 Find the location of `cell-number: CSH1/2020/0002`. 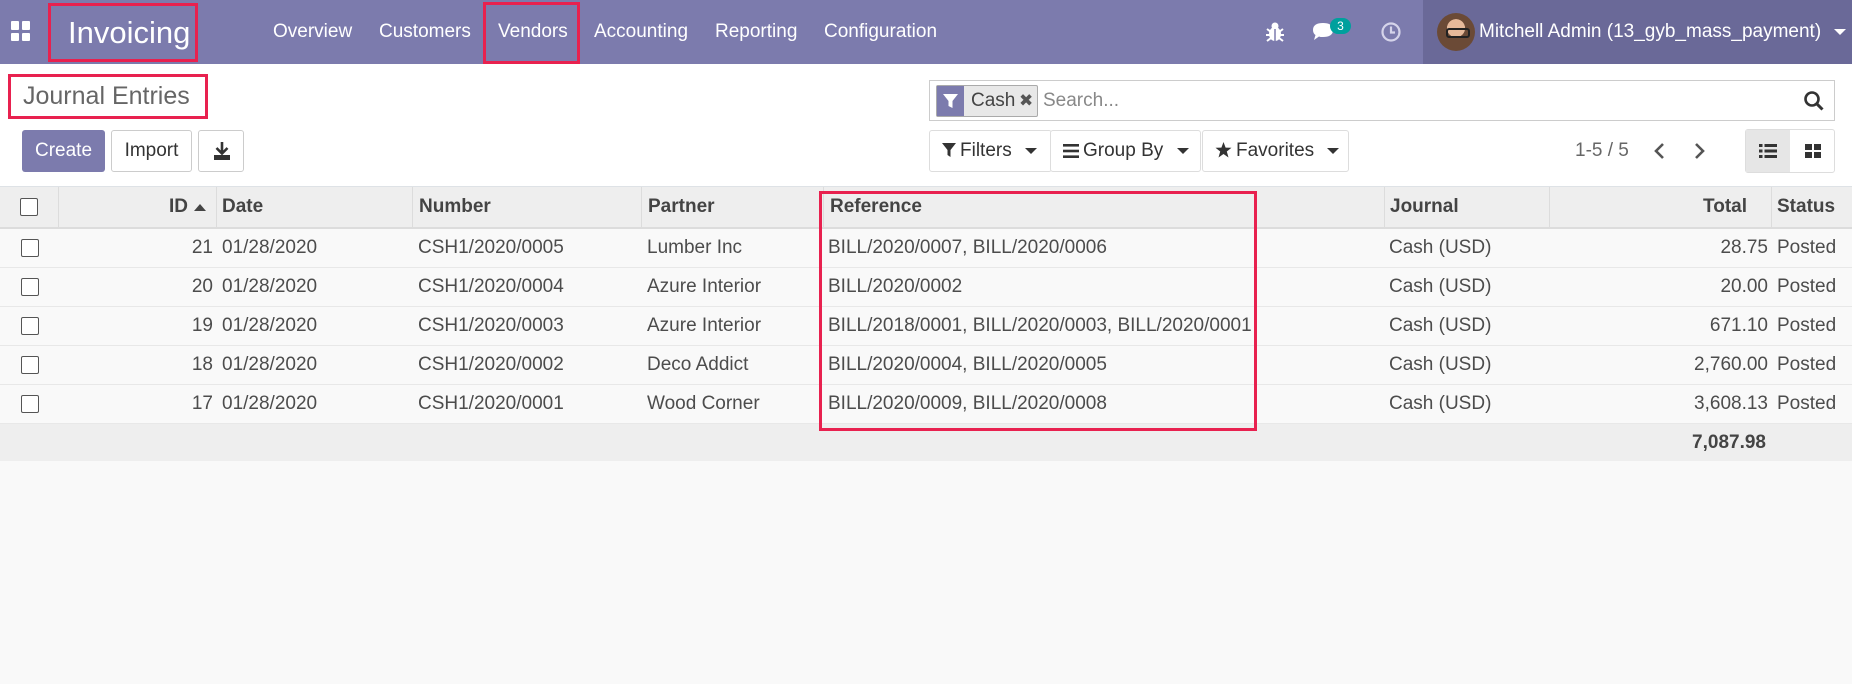

cell-number: CSH1/2020/0002 is located at coordinates (491, 364).